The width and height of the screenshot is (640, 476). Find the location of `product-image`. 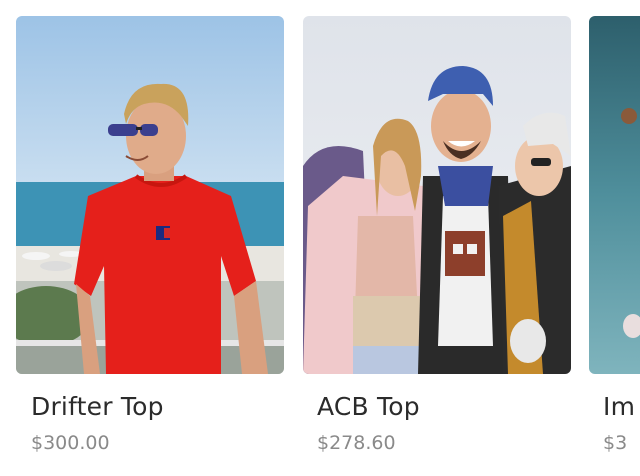

product-image is located at coordinates (614, 195).